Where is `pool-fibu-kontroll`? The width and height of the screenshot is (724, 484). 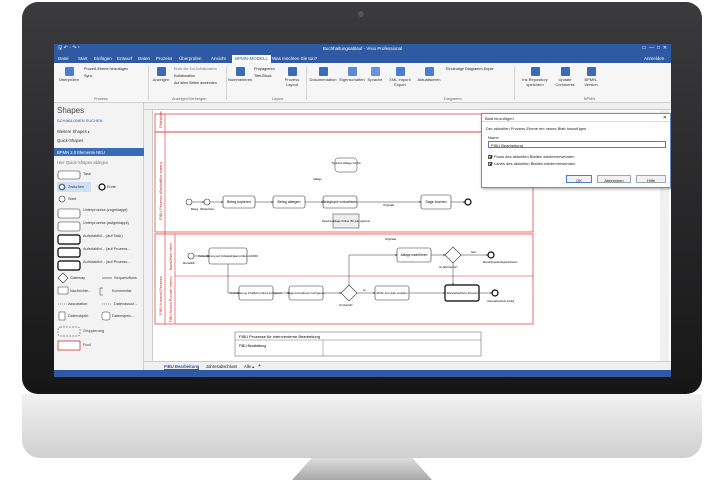
pool-fibu-kontroll is located at coordinates (344, 279).